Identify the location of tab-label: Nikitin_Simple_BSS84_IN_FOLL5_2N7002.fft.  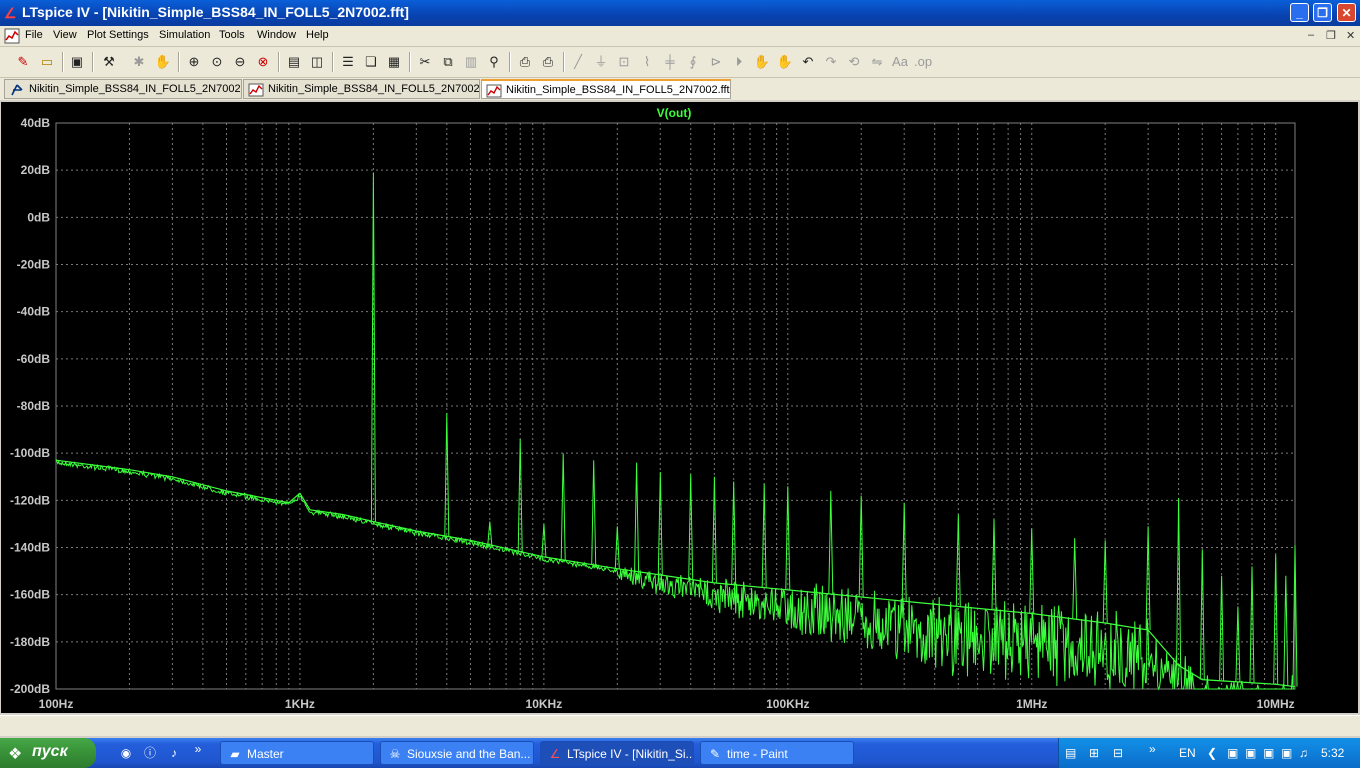
(618, 90).